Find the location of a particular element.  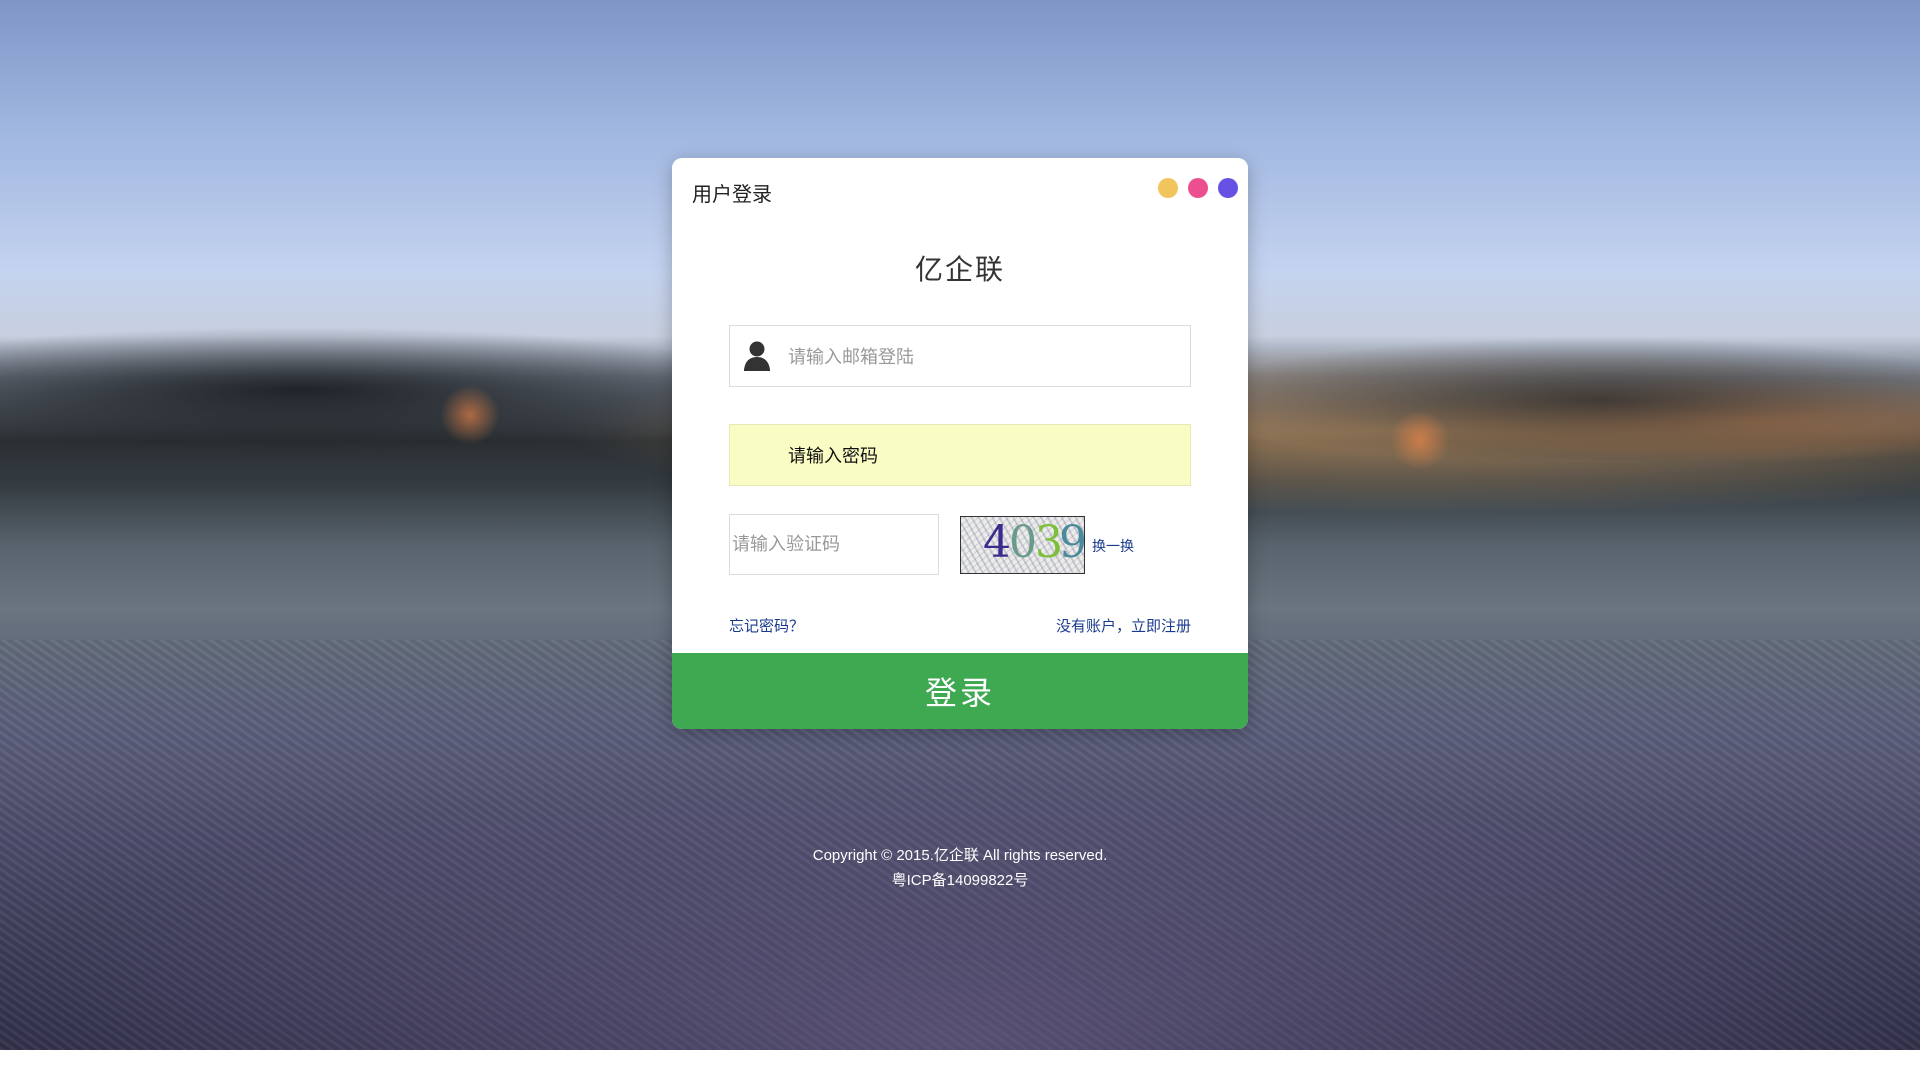

minimize-dot is located at coordinates (1168, 188).